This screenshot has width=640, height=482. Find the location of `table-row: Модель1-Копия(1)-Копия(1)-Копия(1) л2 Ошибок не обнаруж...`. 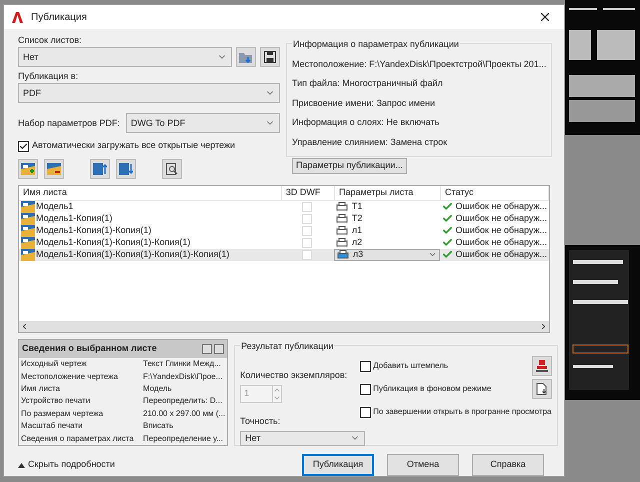

table-row: Модель1-Копия(1)-Копия(1)-Копия(1) л2 Ошибок не обнаруж... is located at coordinates (284, 242).